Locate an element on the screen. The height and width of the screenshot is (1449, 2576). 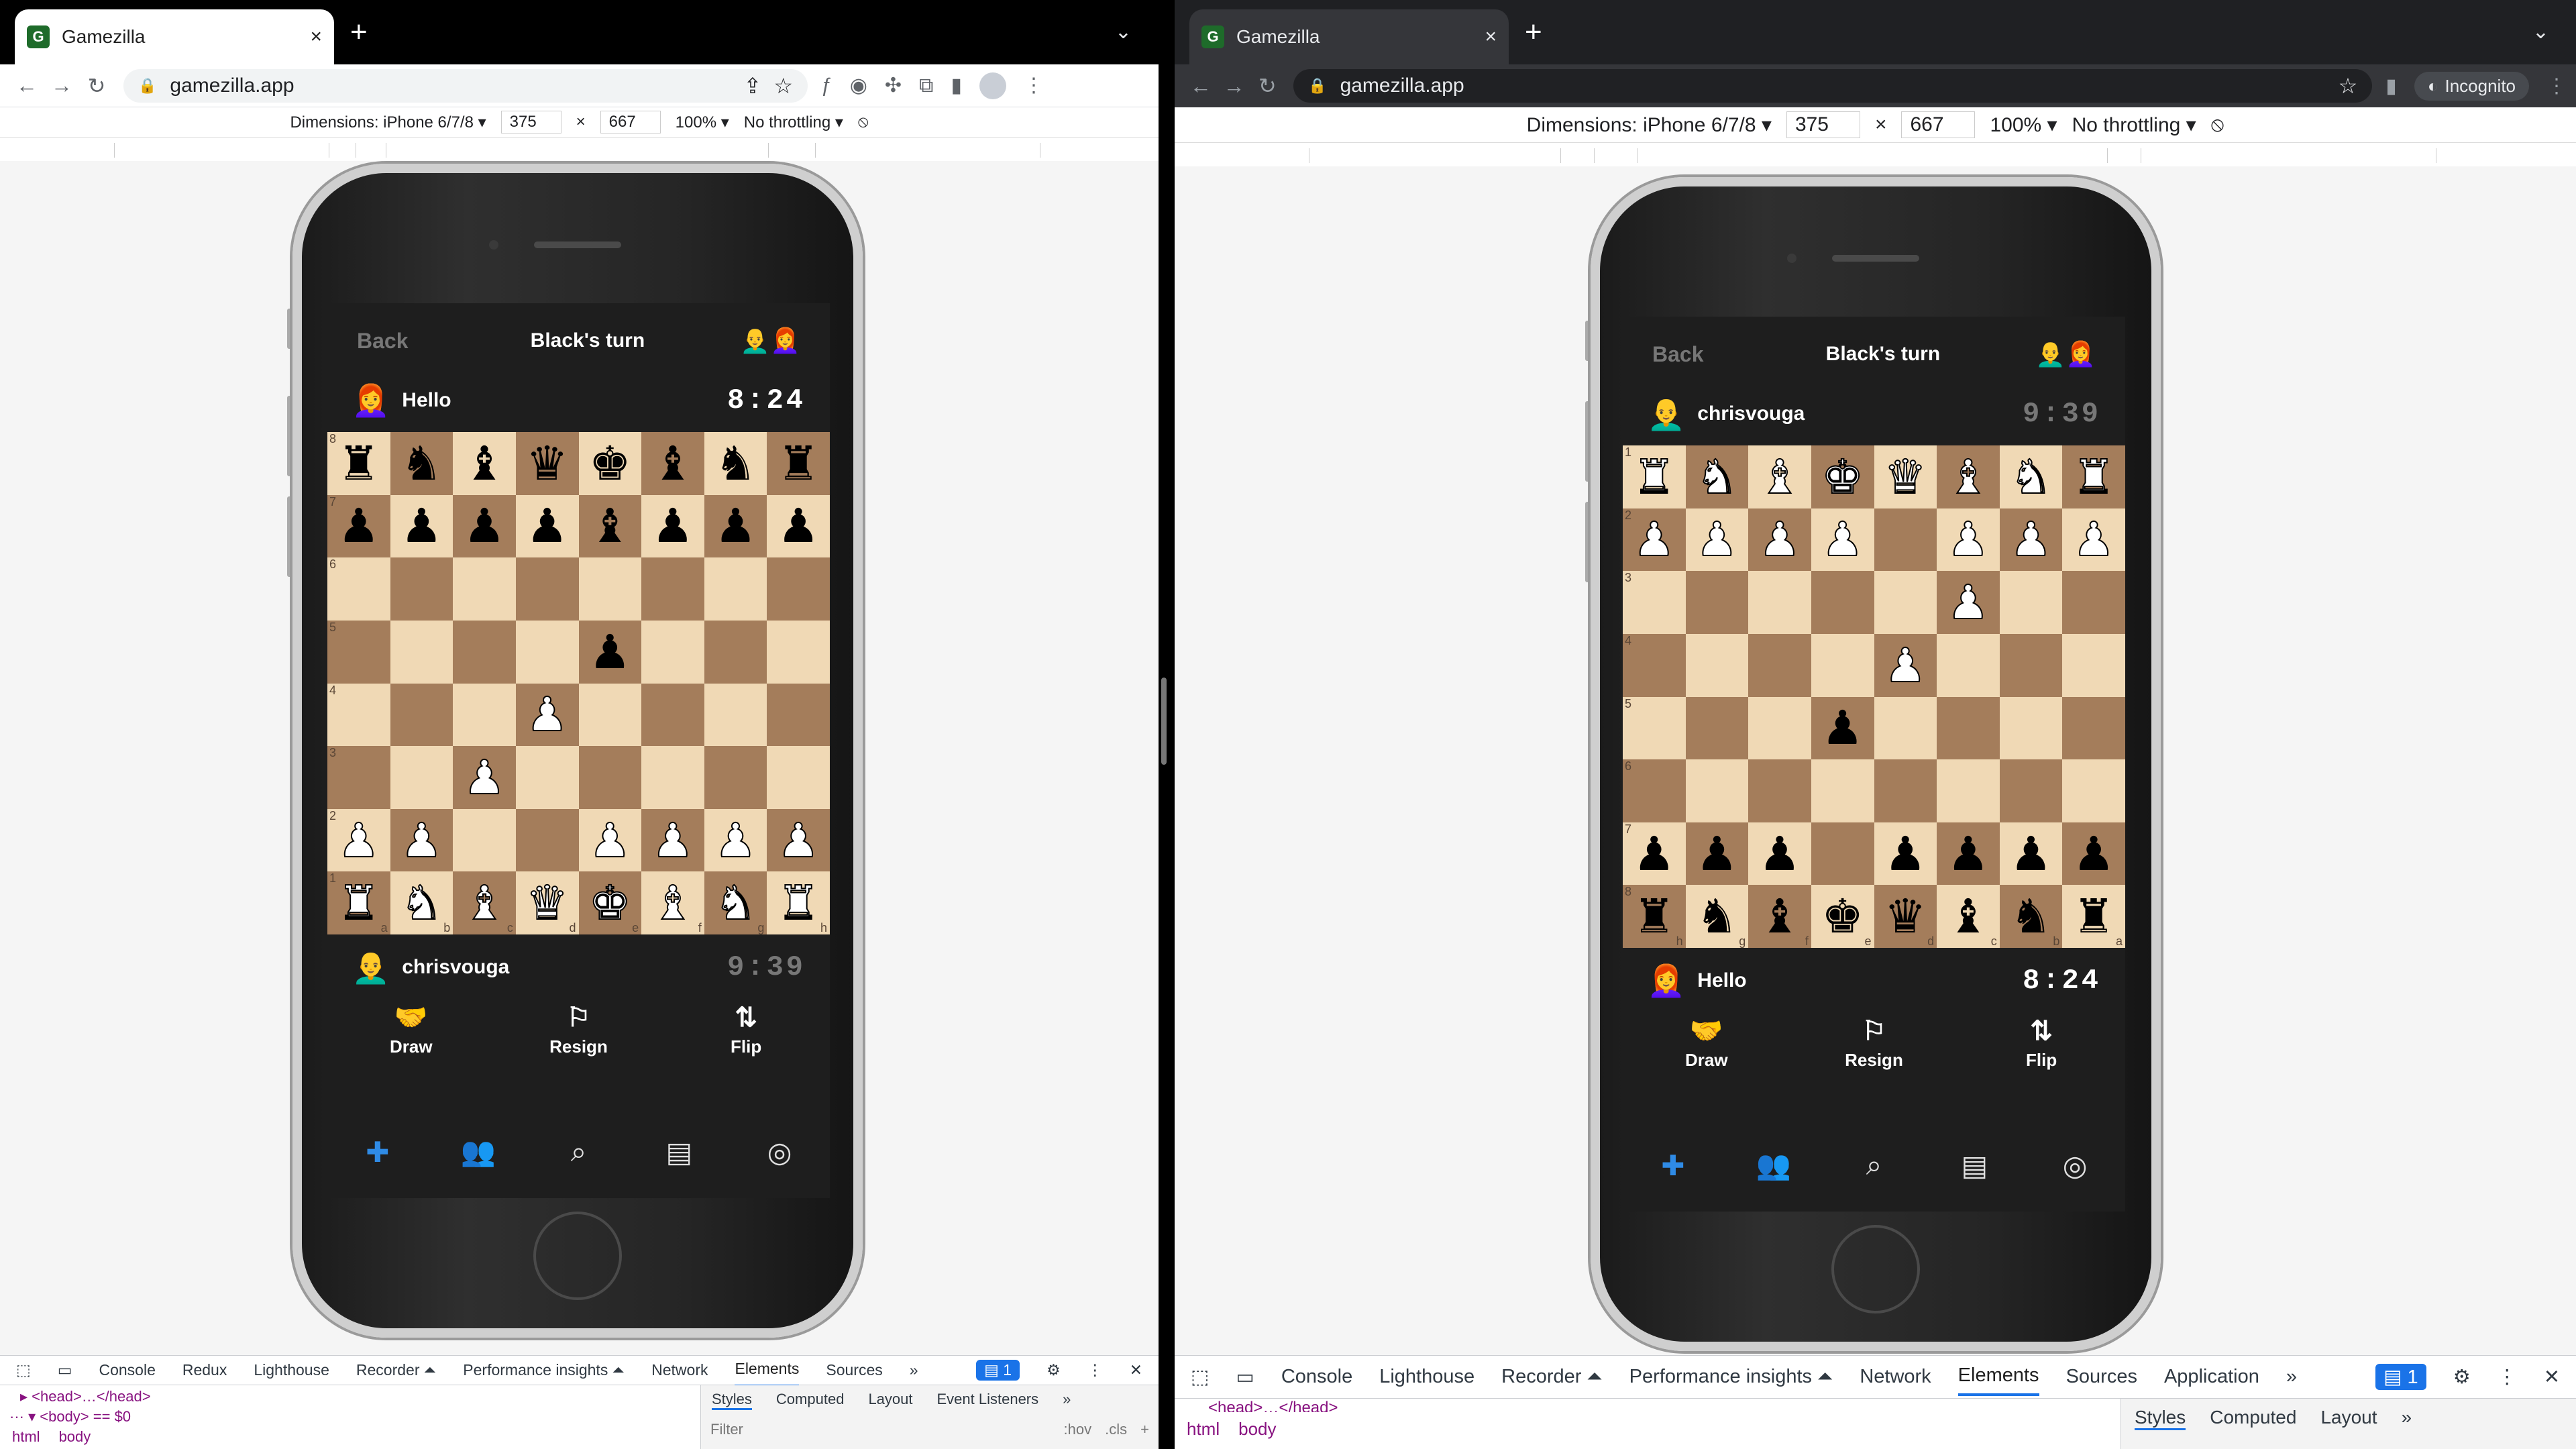
chat-icon: ▤ is located at coordinates (1974, 1165).